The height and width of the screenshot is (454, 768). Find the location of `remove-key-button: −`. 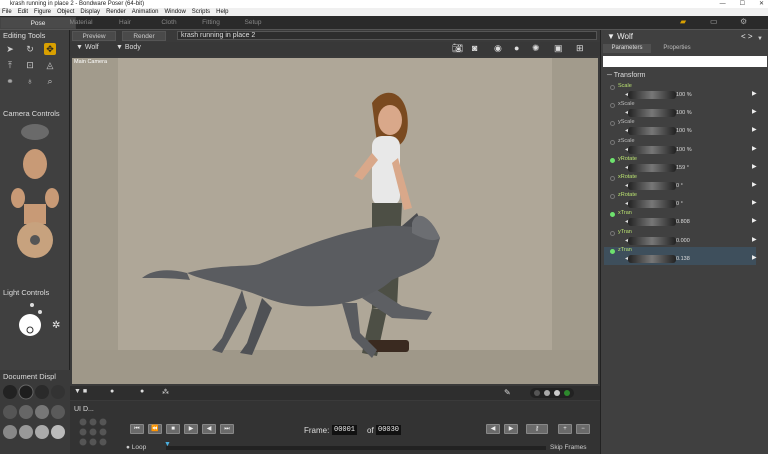

remove-key-button: − is located at coordinates (583, 429).